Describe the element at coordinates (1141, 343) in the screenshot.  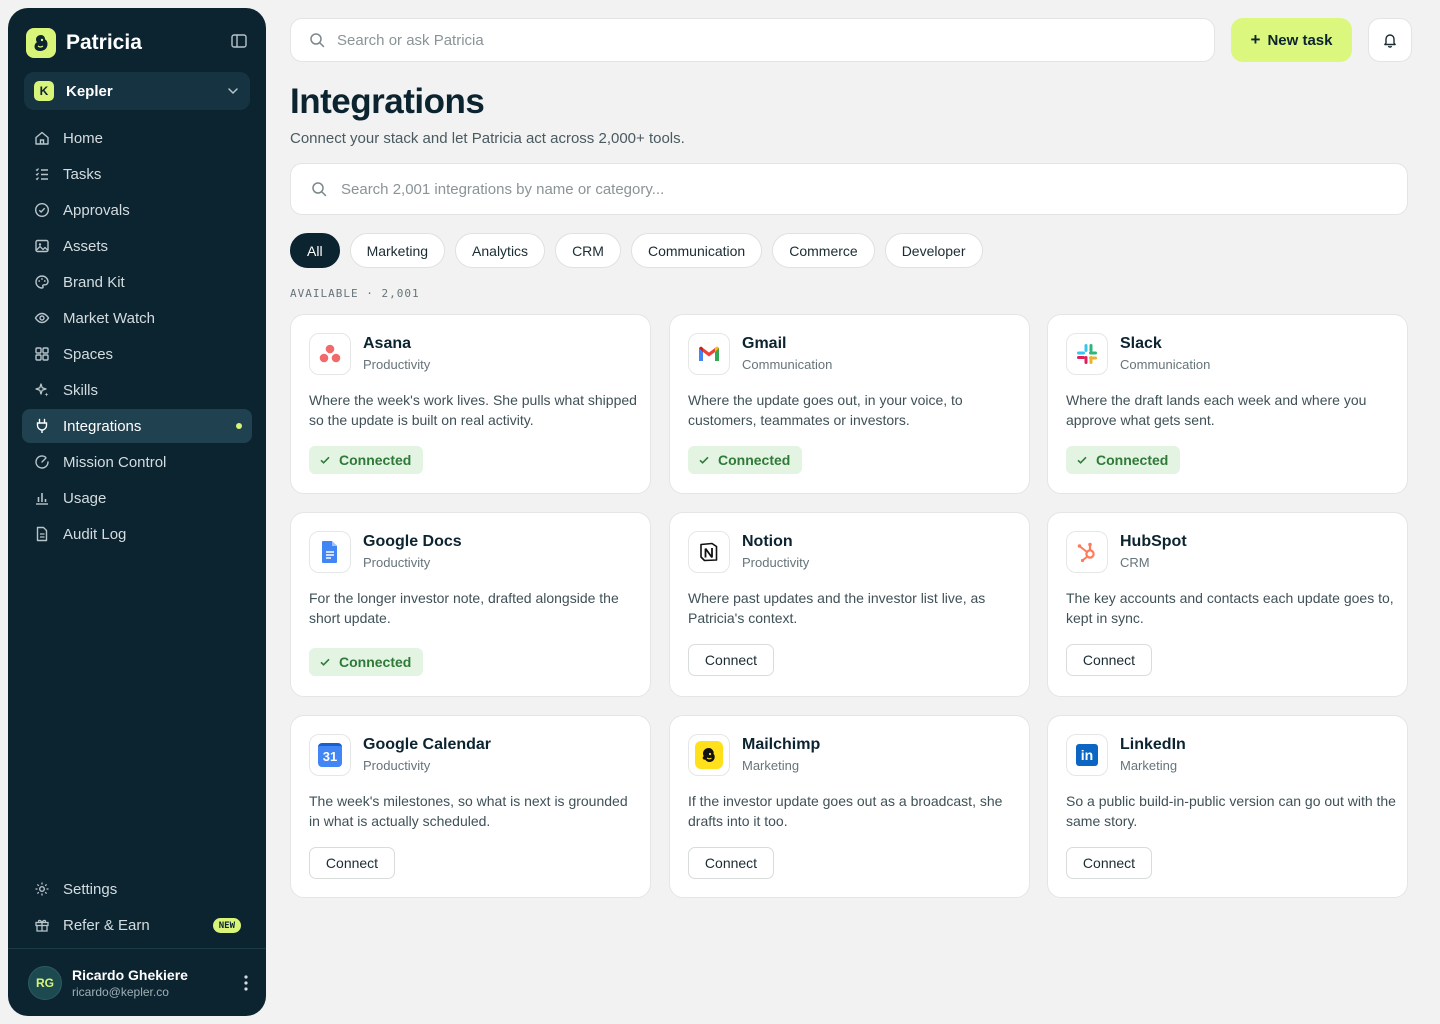
I see `integration-name: Slack` at that location.